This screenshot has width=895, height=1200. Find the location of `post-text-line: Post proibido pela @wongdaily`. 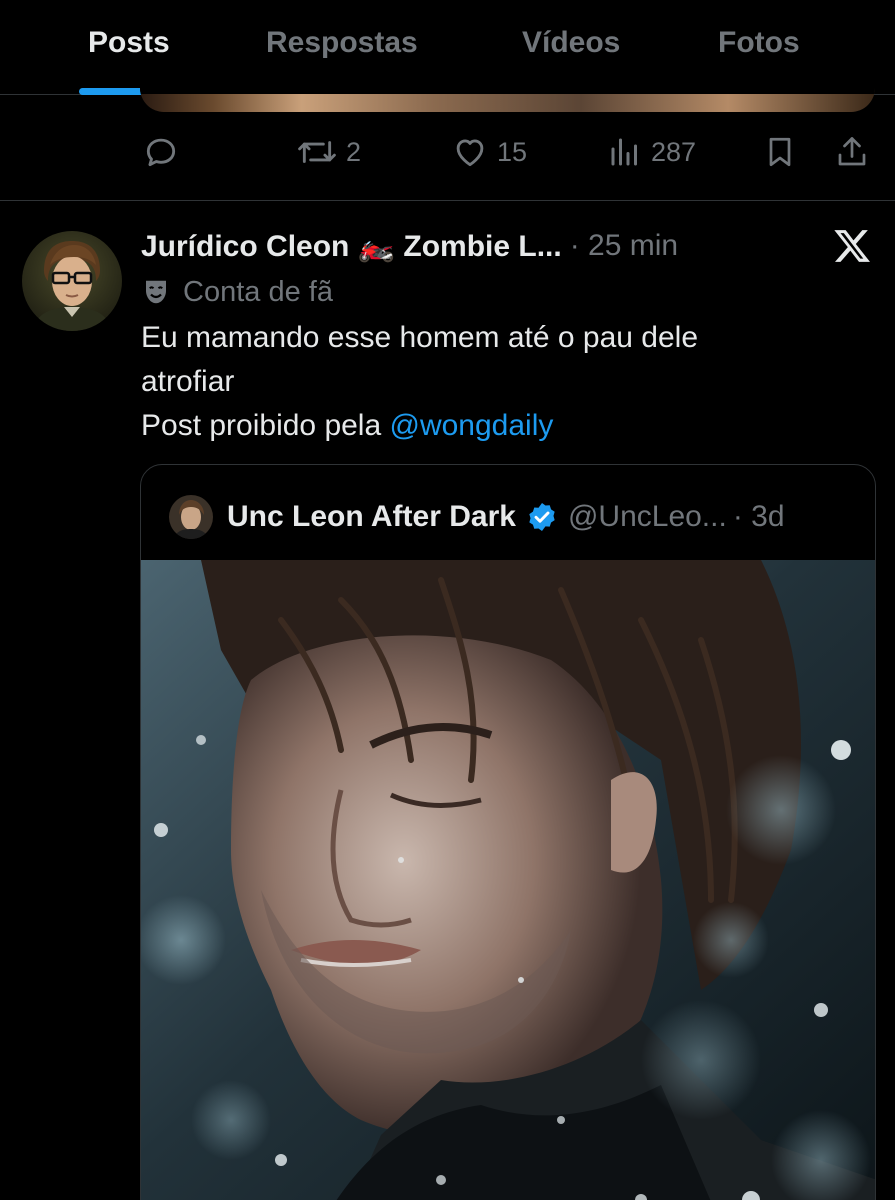

post-text-line: Post proibido pela @wongdaily is located at coordinates (501, 426).